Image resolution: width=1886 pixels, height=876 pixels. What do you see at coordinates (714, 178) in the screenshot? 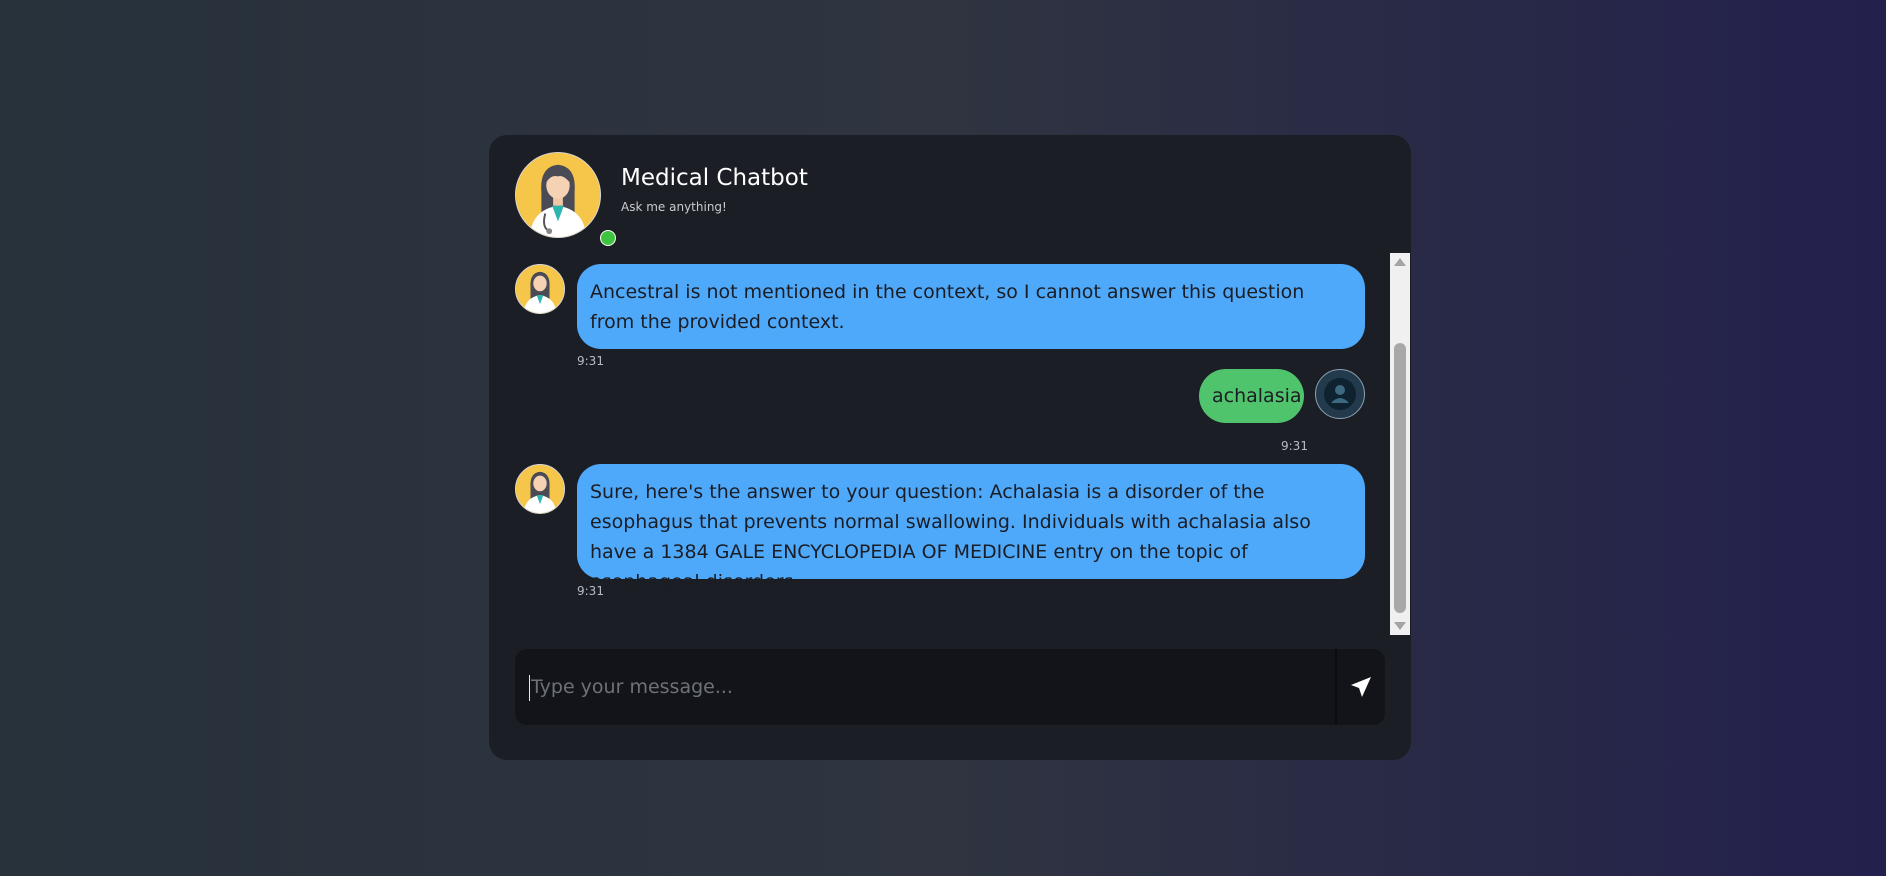
I see `chat-title: Medical Chatbot` at bounding box center [714, 178].